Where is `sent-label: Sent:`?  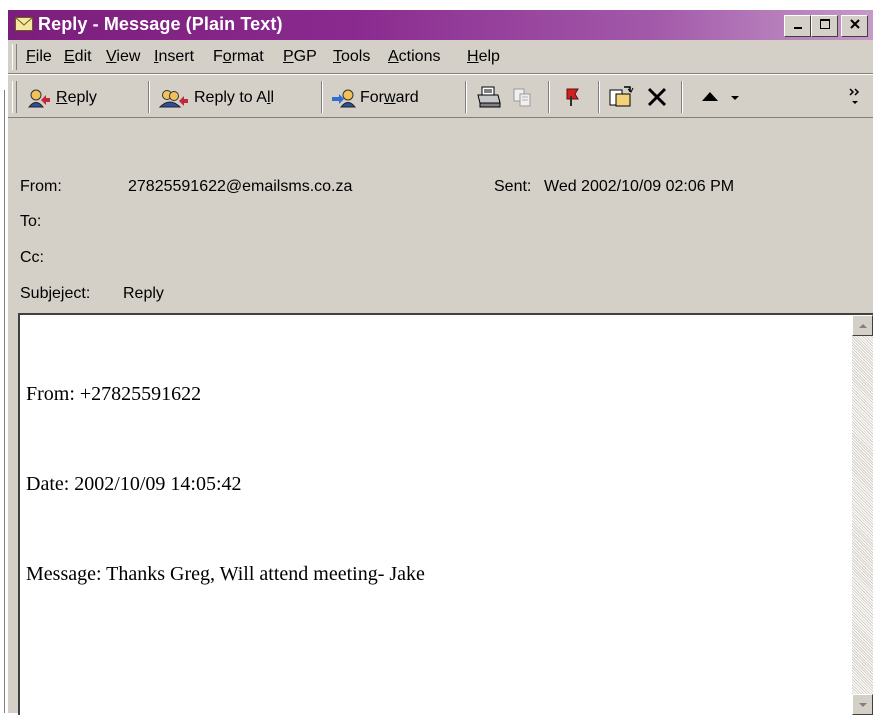 sent-label: Sent: is located at coordinates (513, 186).